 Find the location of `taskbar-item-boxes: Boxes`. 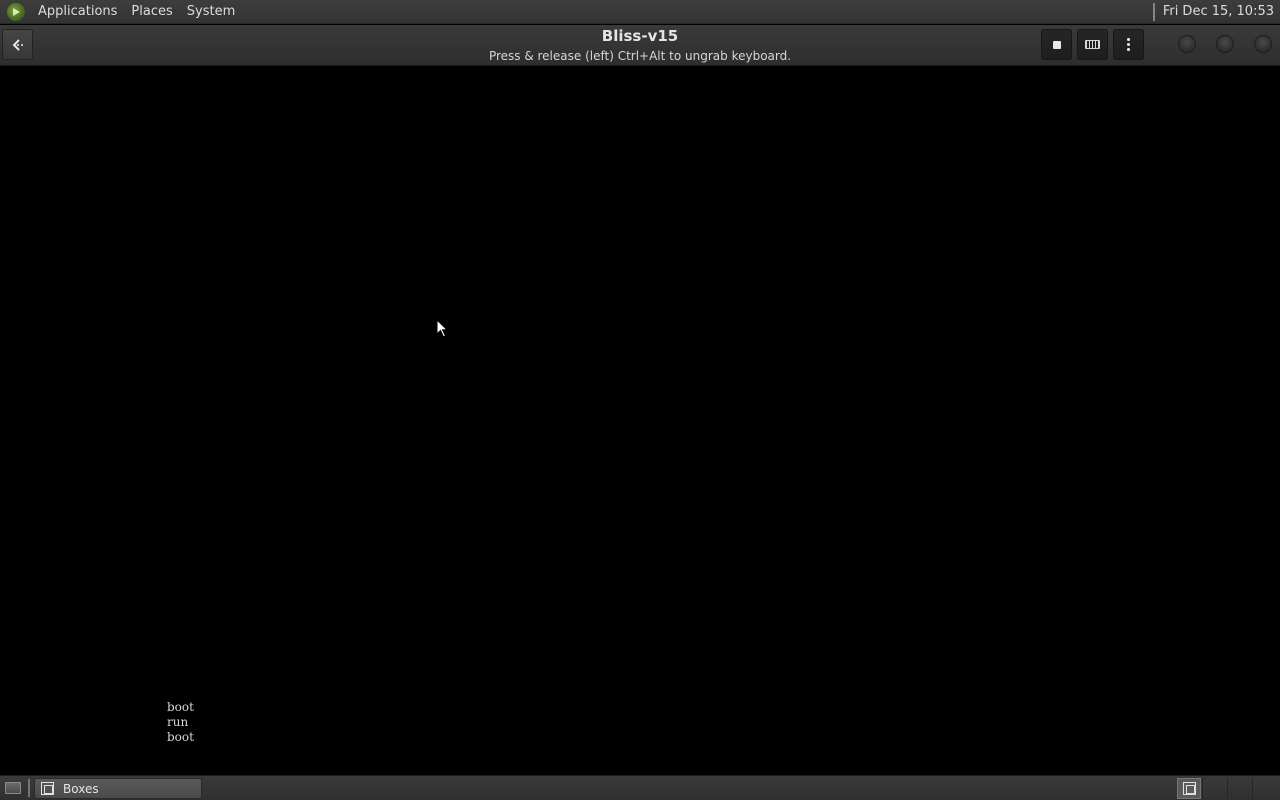

taskbar-item-boxes: Boxes is located at coordinates (118, 788).